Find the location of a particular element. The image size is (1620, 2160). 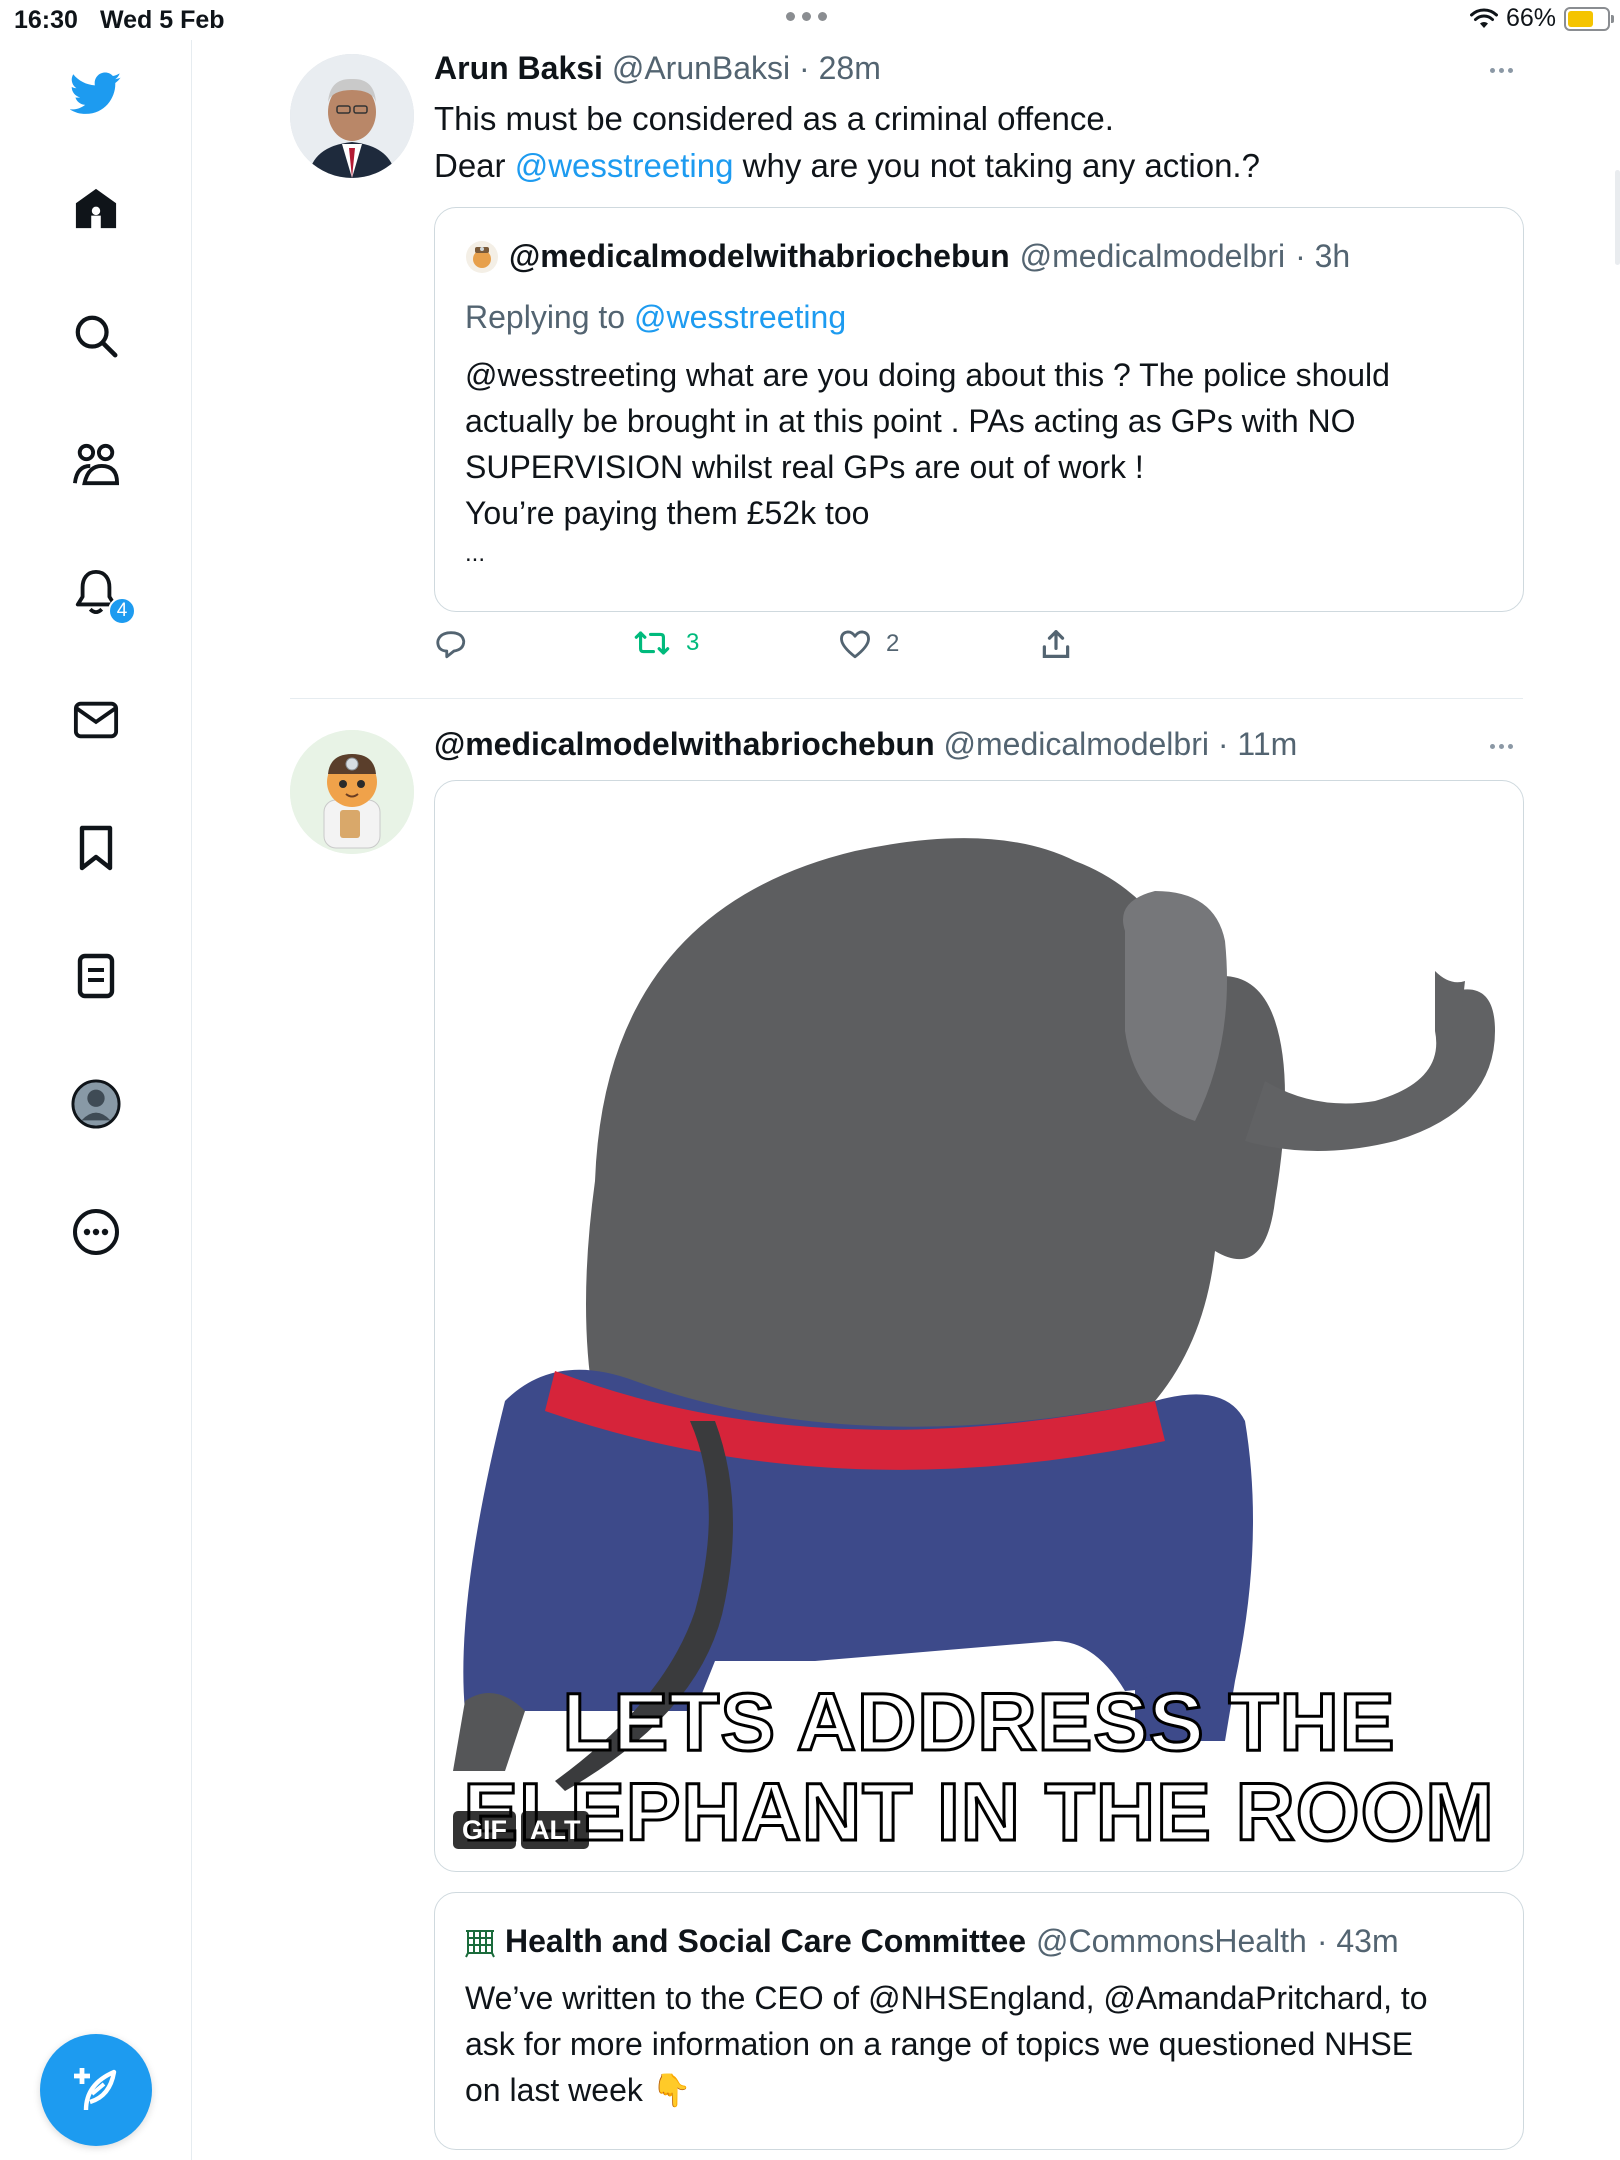

reply-button is located at coordinates (451, 644).